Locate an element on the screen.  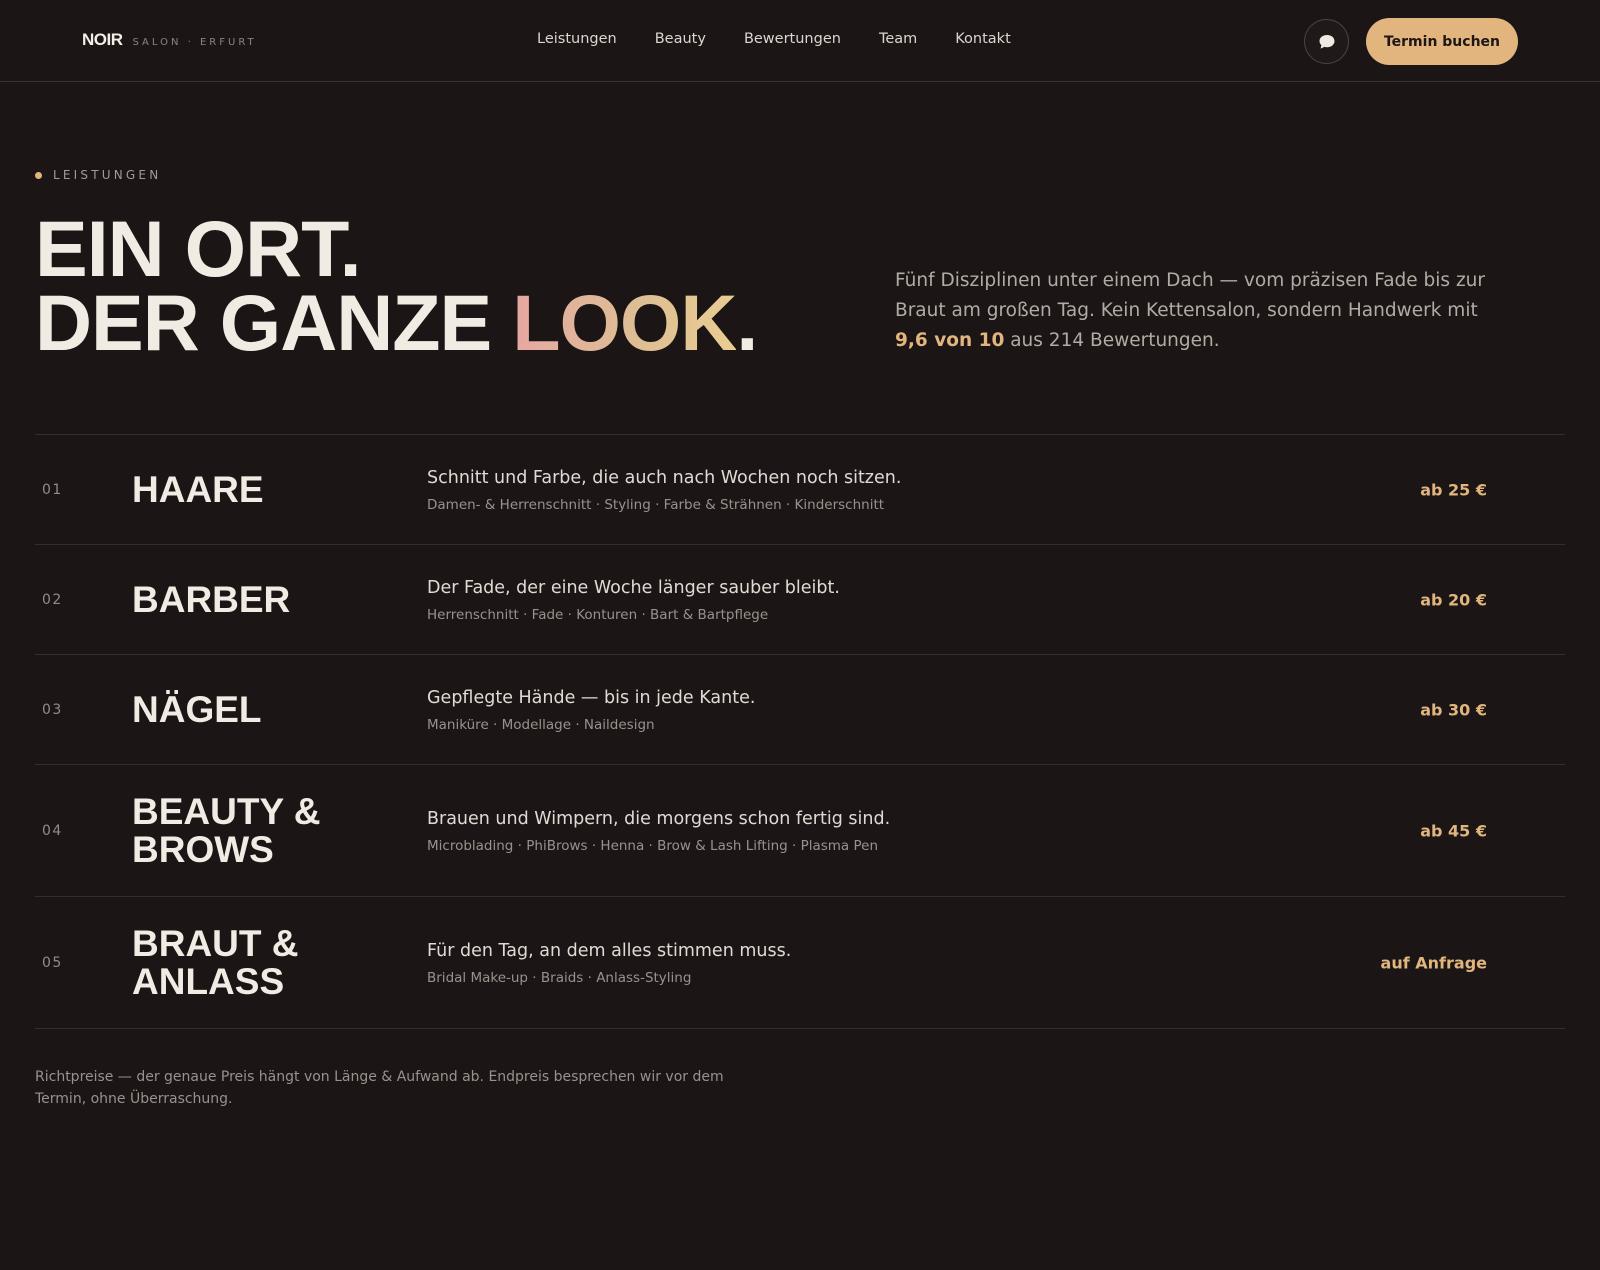
lead-suffix: aus 214 Bewertungen. is located at coordinates (1112, 340).